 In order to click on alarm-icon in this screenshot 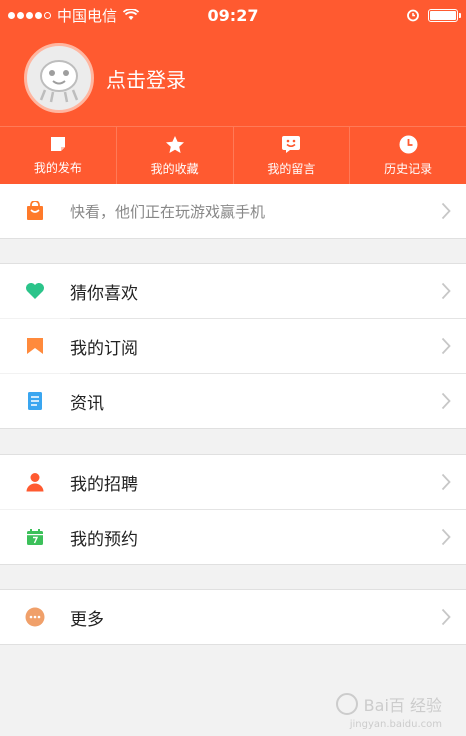, I will do `click(413, 15)`.